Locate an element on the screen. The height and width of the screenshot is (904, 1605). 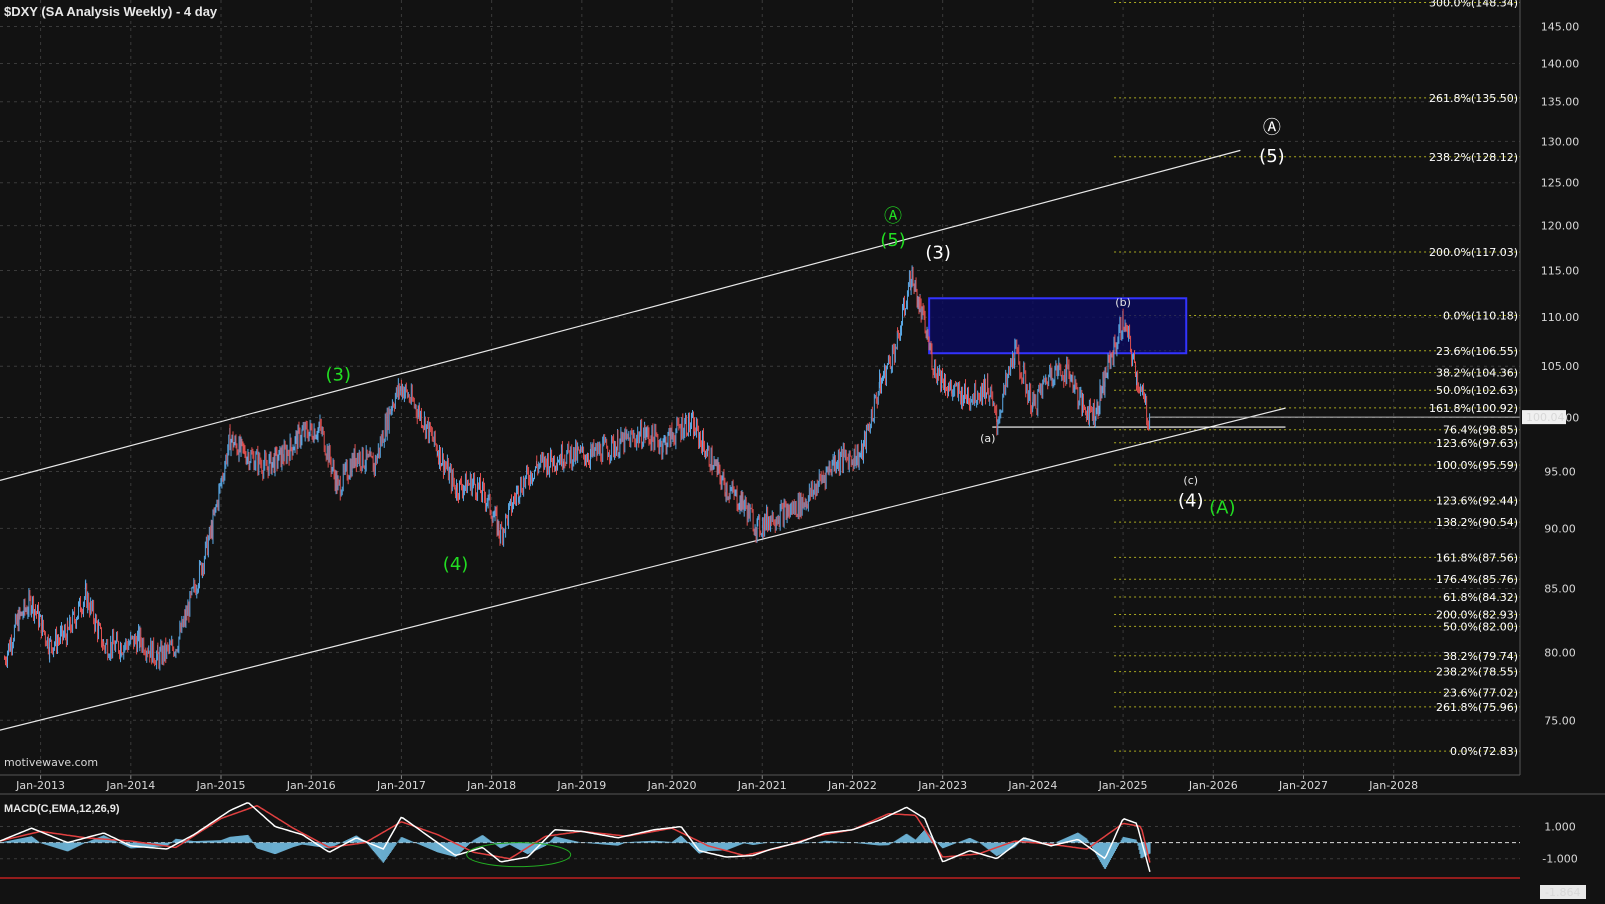
x-tick-label: Jan-2028 is located at coordinates (1393, 785).